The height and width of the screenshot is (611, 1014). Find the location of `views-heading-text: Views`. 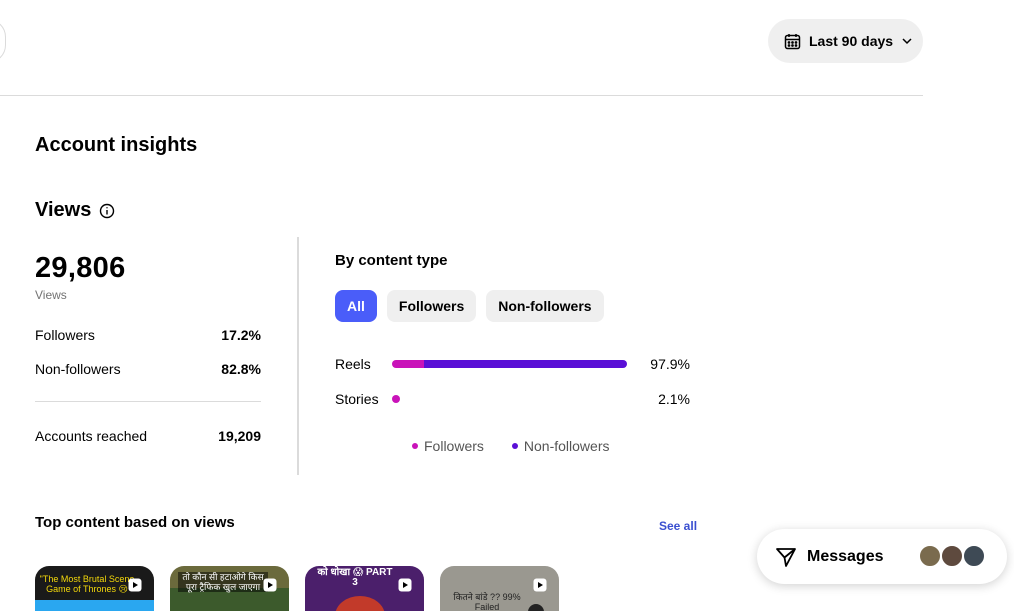

views-heading-text: Views is located at coordinates (63, 210).